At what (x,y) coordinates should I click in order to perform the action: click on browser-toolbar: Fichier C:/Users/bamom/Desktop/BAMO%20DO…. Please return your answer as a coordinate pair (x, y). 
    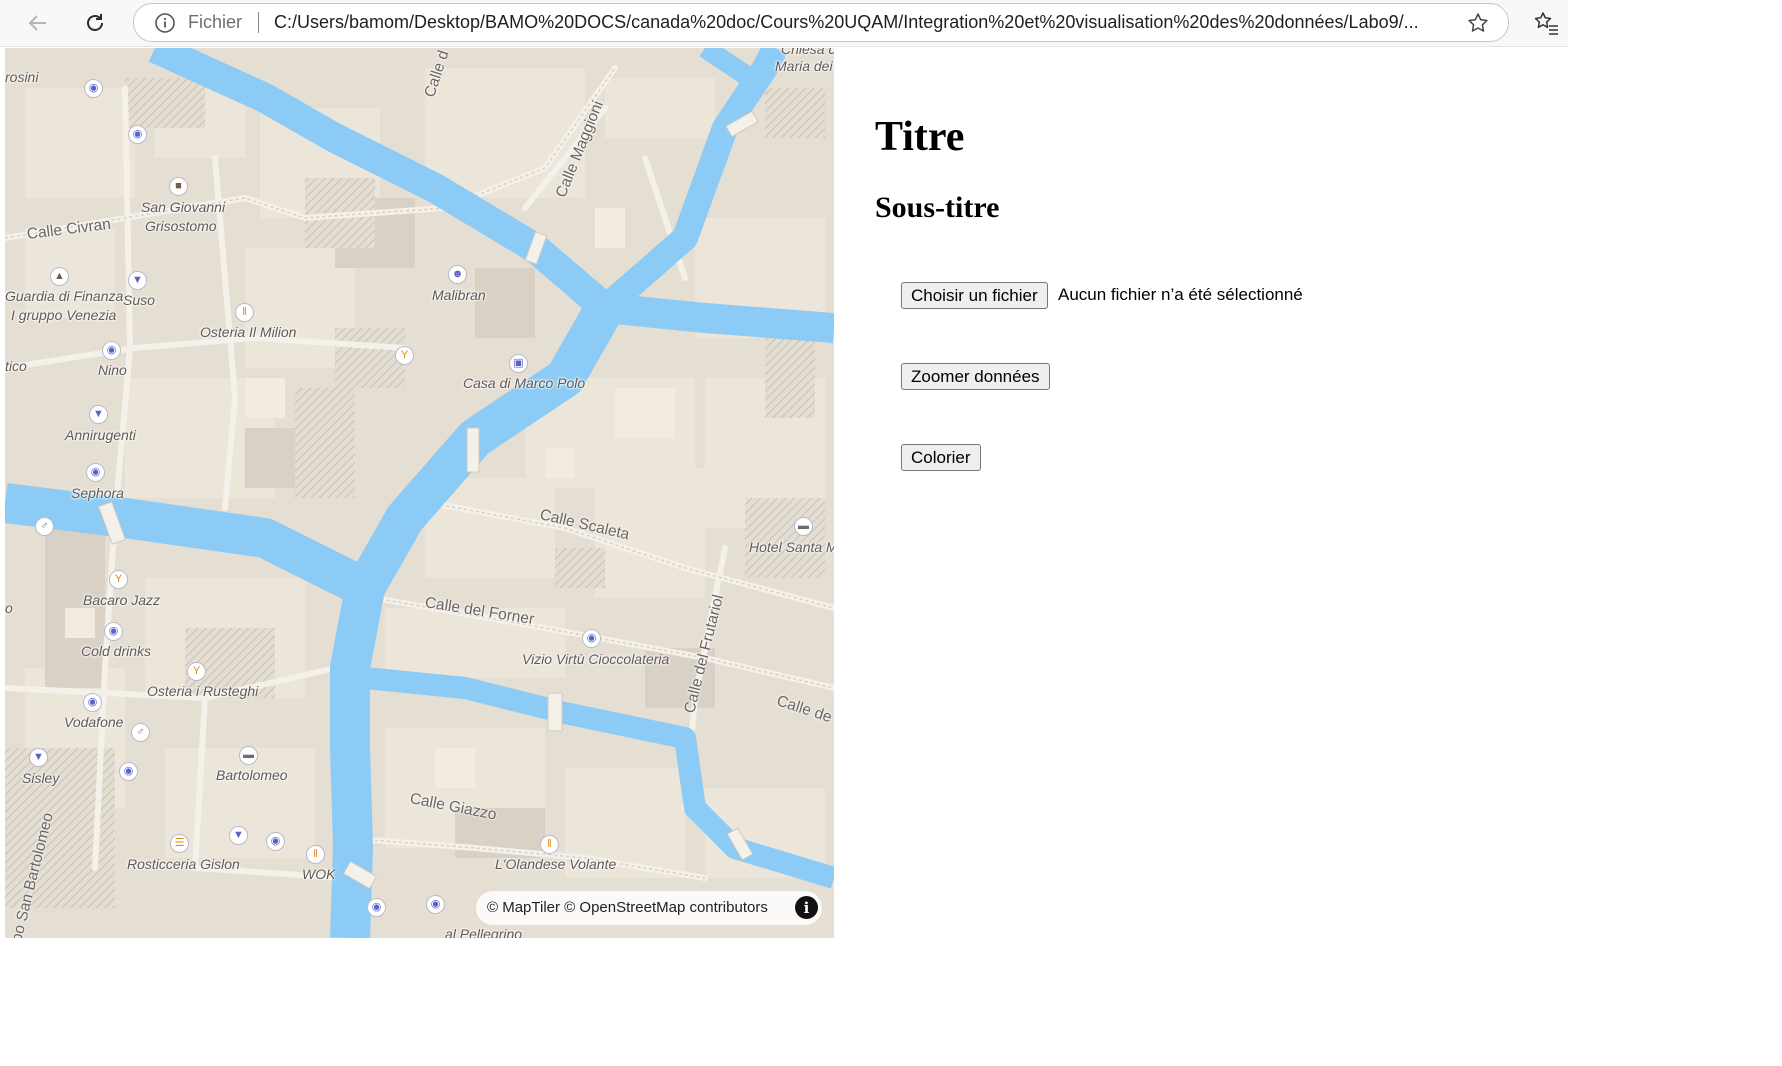
    Looking at the image, I should click on (784, 23).